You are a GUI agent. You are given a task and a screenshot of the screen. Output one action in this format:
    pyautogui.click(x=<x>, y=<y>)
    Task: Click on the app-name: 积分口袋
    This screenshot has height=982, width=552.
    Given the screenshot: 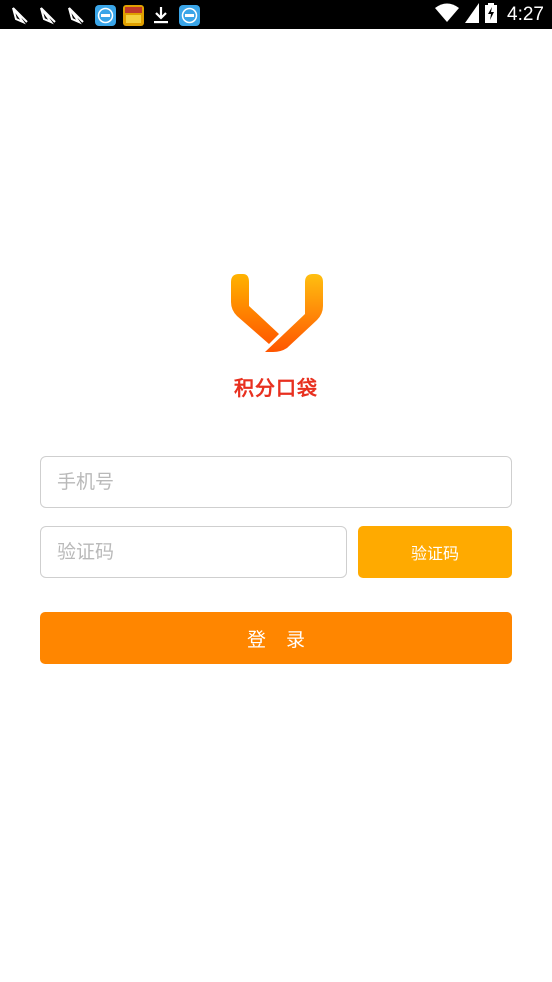 What is the action you would take?
    pyautogui.click(x=276, y=388)
    